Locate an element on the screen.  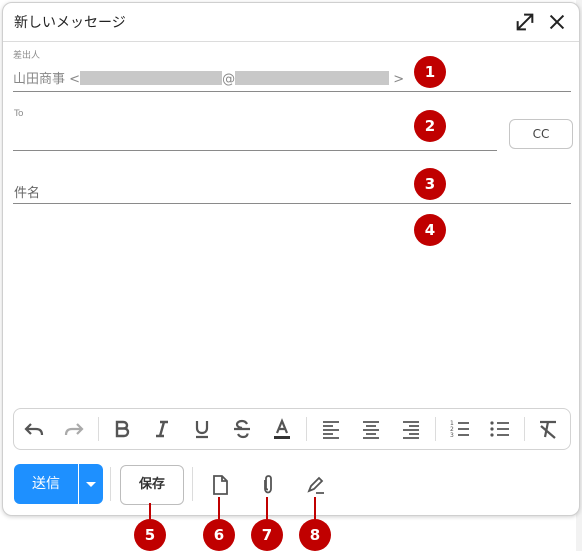
annotation-badge: 3 is located at coordinates (430, 184).